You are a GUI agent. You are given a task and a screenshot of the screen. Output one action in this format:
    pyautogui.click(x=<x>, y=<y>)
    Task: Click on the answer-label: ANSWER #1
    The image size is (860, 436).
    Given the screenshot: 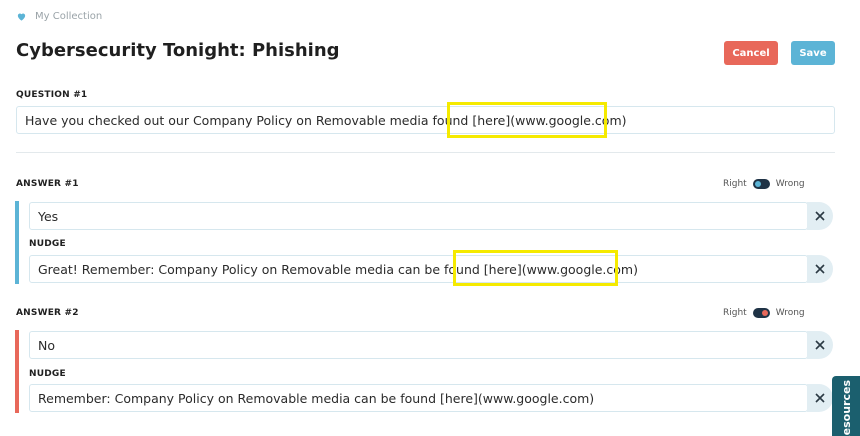 What is the action you would take?
    pyautogui.click(x=47, y=184)
    